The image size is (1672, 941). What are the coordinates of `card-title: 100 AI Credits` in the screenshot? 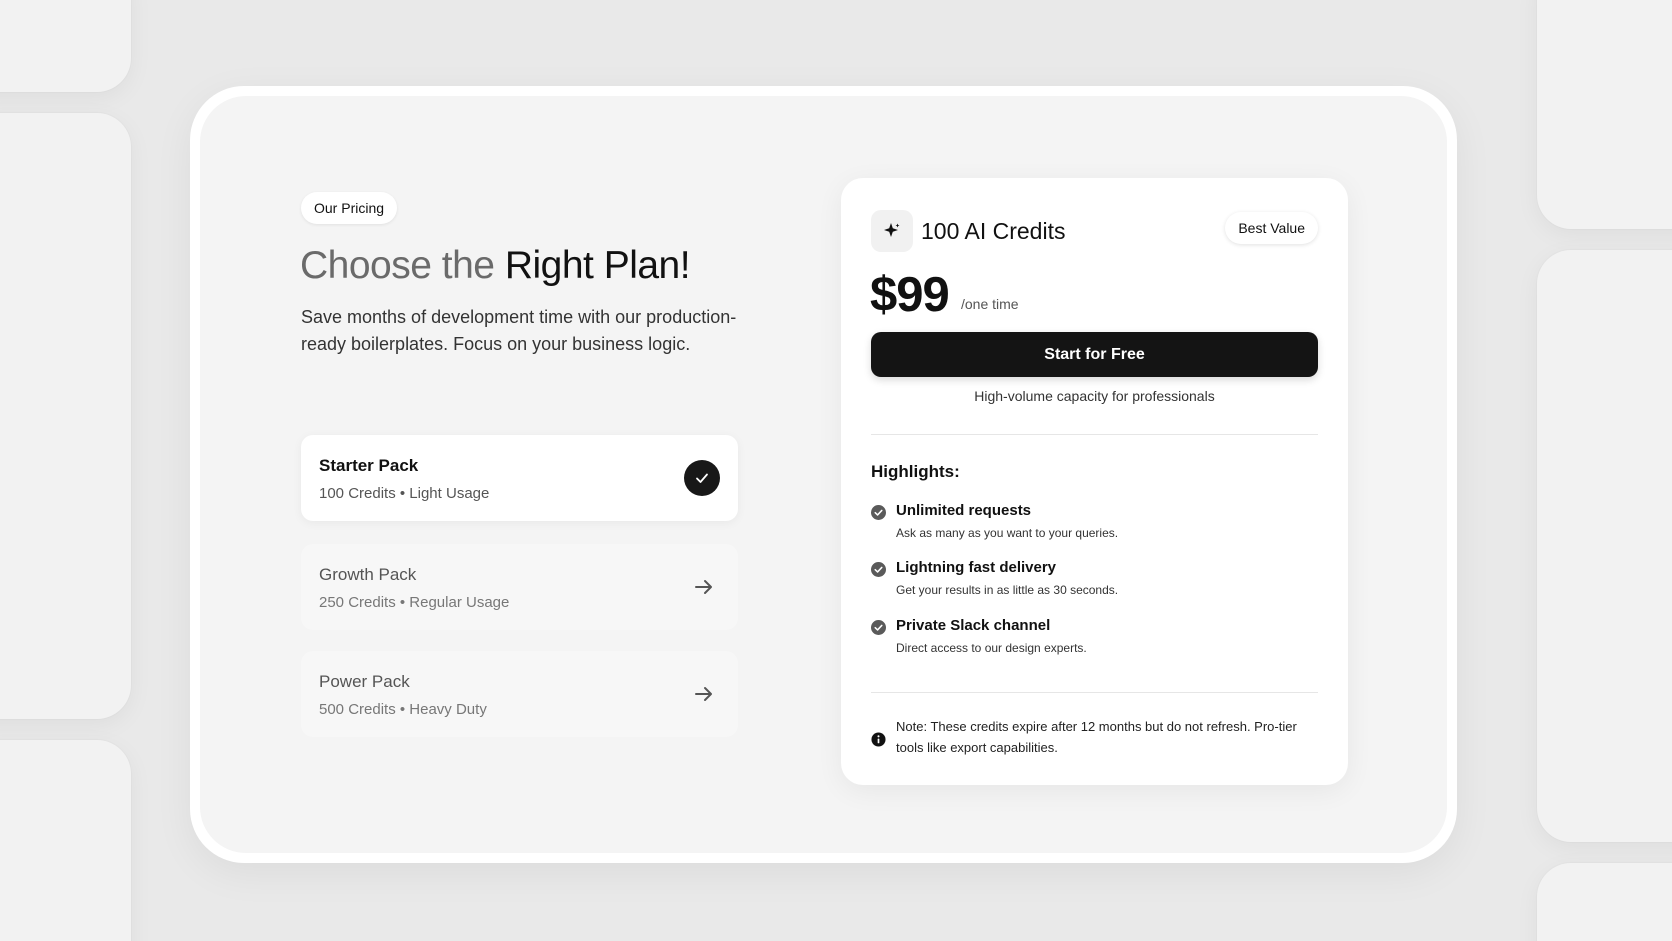 It's located at (993, 231).